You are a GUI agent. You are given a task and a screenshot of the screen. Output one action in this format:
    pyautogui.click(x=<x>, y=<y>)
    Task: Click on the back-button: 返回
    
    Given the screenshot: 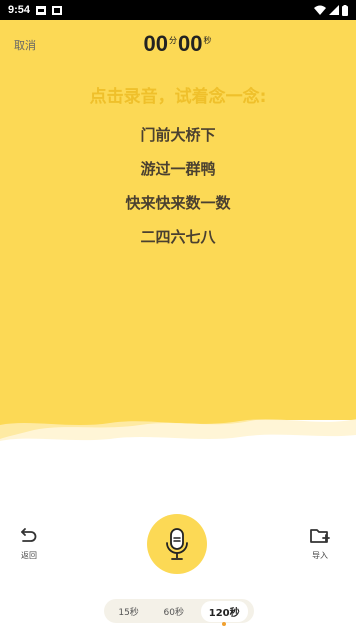 What is the action you would take?
    pyautogui.click(x=29, y=544)
    